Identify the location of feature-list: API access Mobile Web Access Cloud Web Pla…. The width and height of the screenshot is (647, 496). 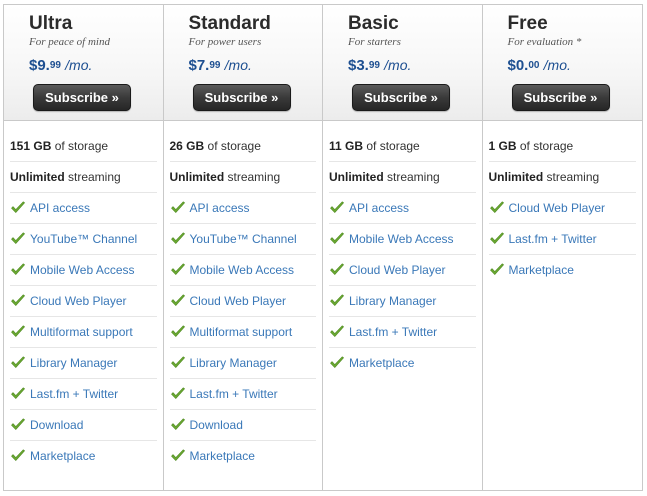
(402, 286).